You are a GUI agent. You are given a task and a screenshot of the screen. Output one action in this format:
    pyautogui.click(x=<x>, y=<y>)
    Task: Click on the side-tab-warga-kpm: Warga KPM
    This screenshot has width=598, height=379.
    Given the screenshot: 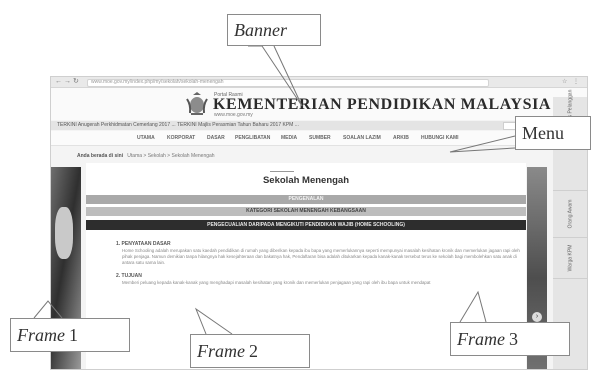 What is the action you would take?
    pyautogui.click(x=570, y=258)
    